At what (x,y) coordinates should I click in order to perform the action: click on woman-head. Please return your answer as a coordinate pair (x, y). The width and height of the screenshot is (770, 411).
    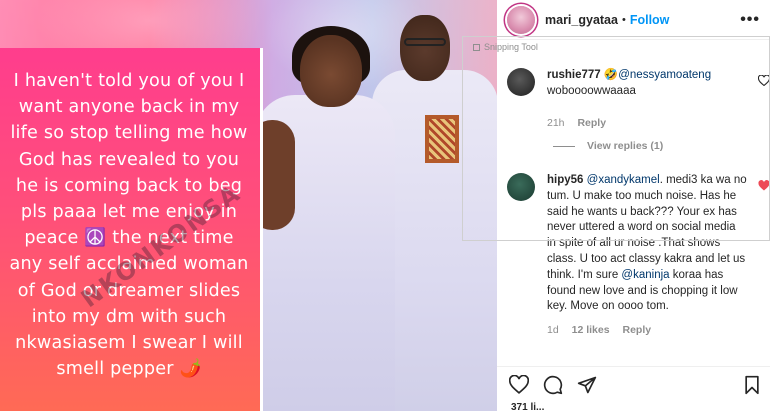
    Looking at the image, I should click on (331, 71).